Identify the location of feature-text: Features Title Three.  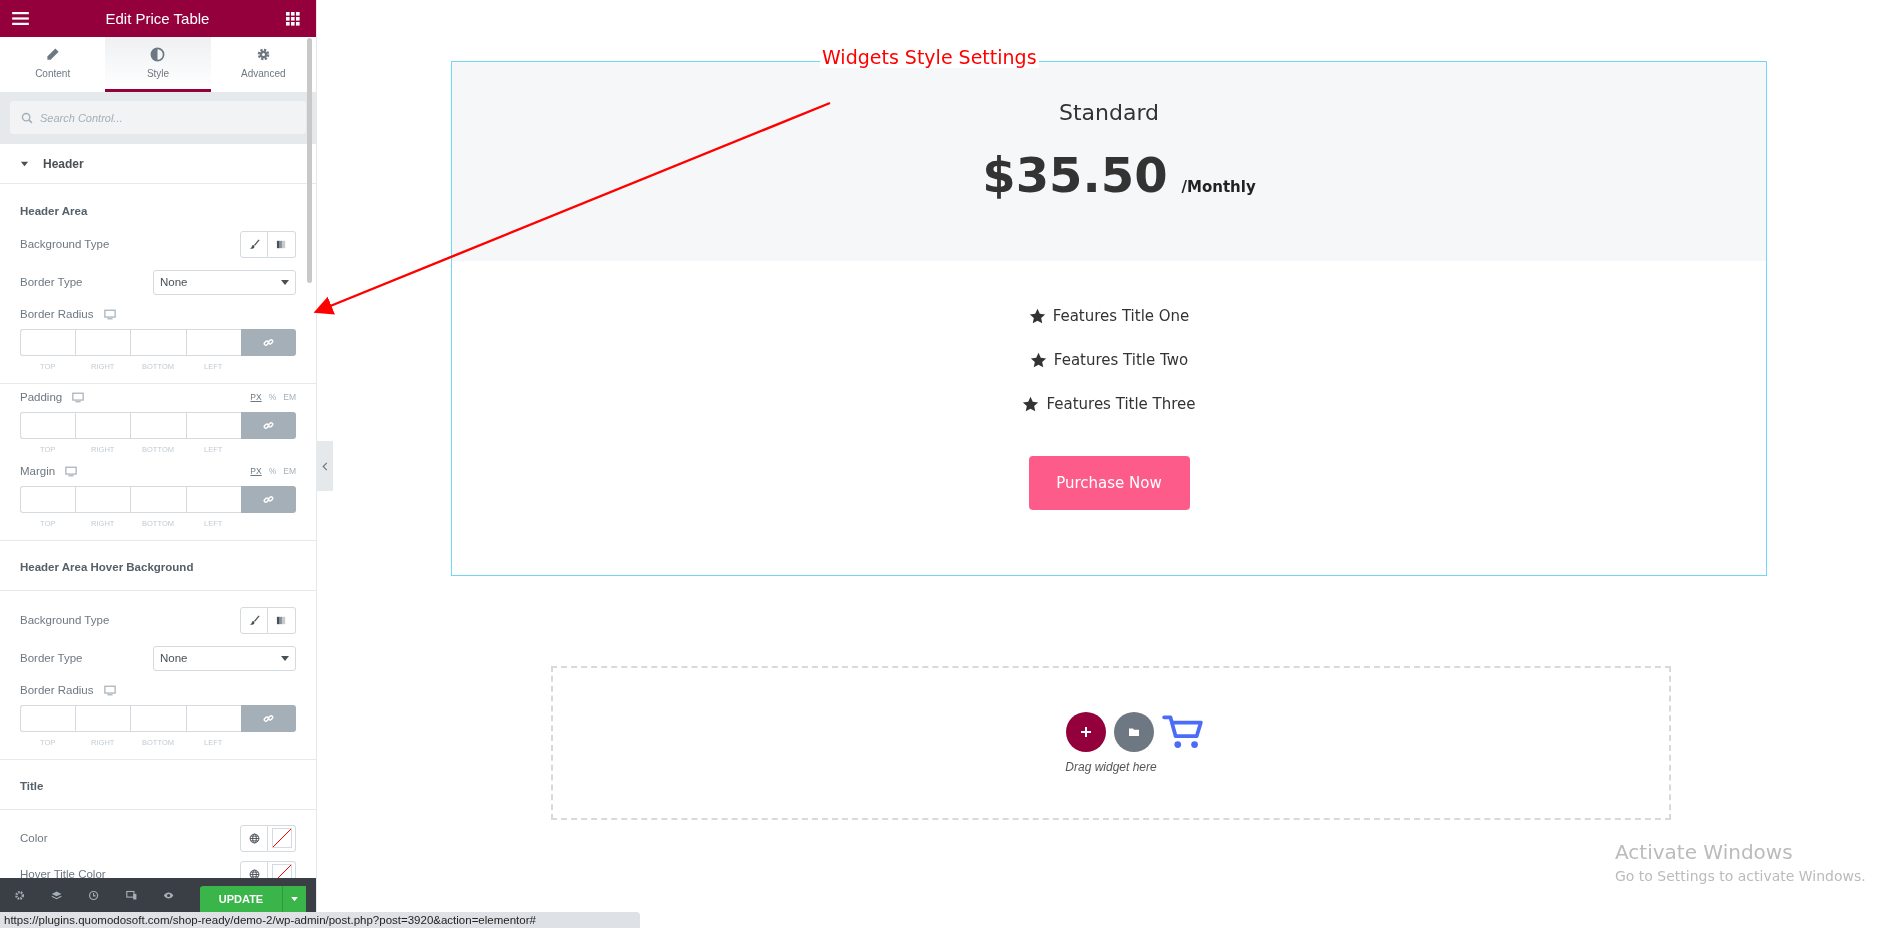
(1121, 404).